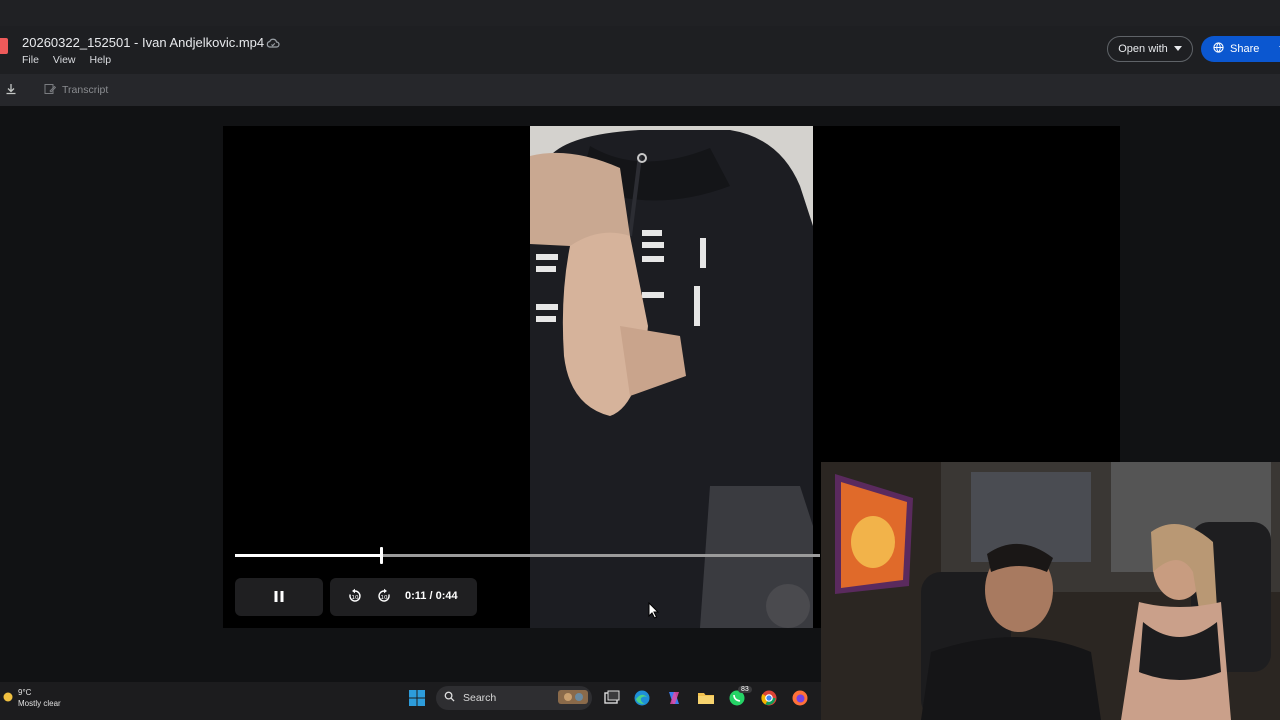  Describe the element at coordinates (612, 698) in the screenshot. I see `task-view-icon` at that location.